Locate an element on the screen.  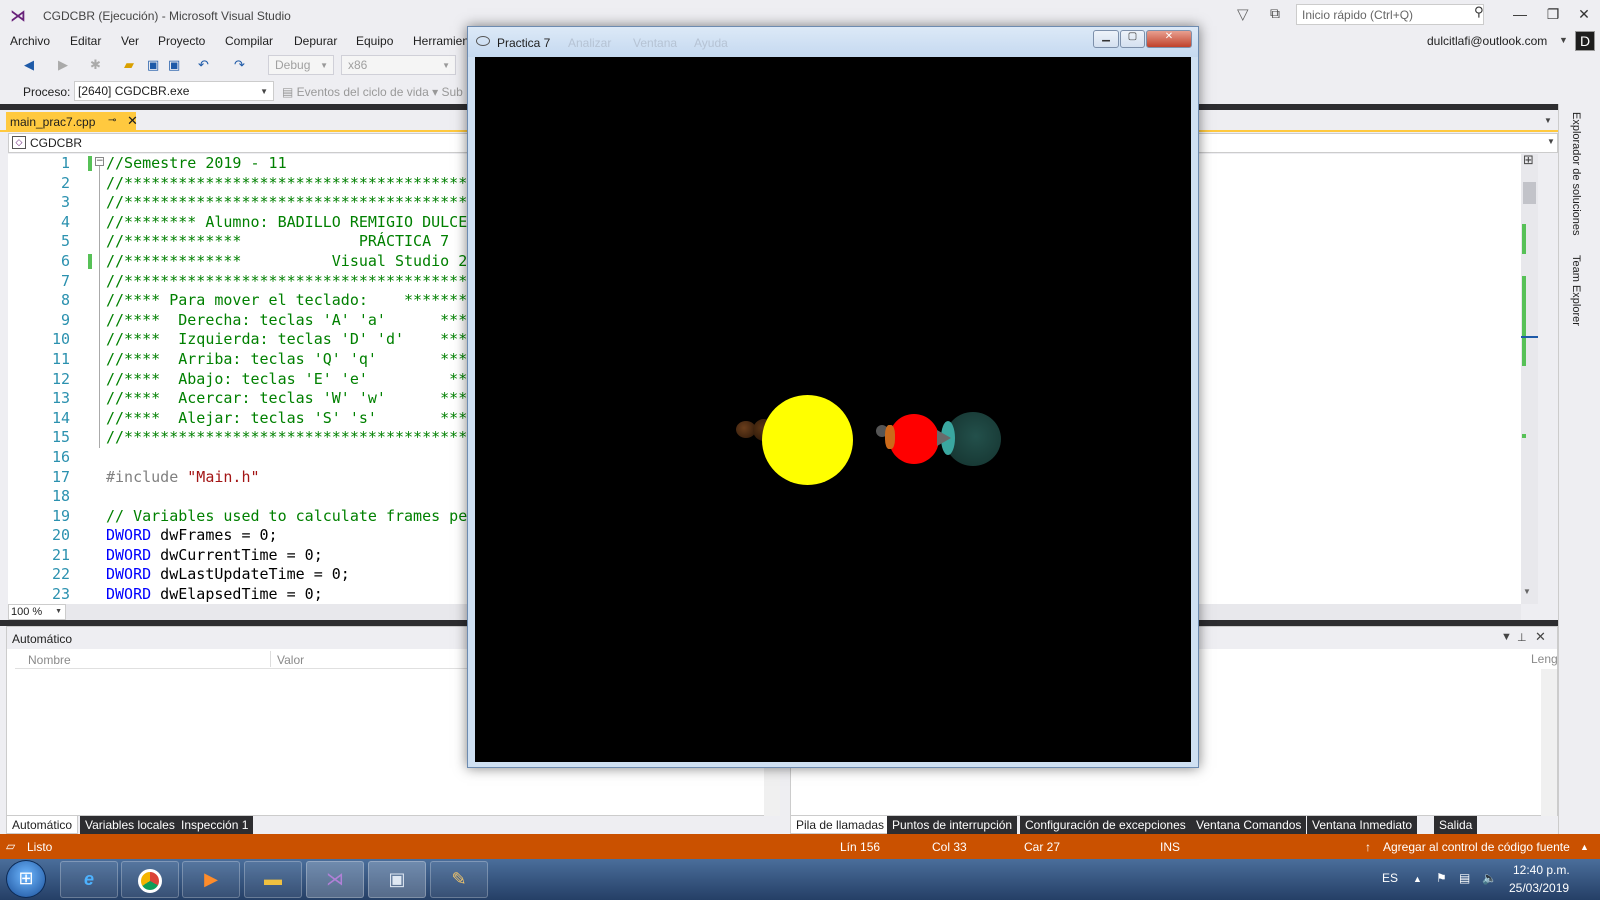
action-center-flag-icon: ⚑ is located at coordinates (1441, 878).